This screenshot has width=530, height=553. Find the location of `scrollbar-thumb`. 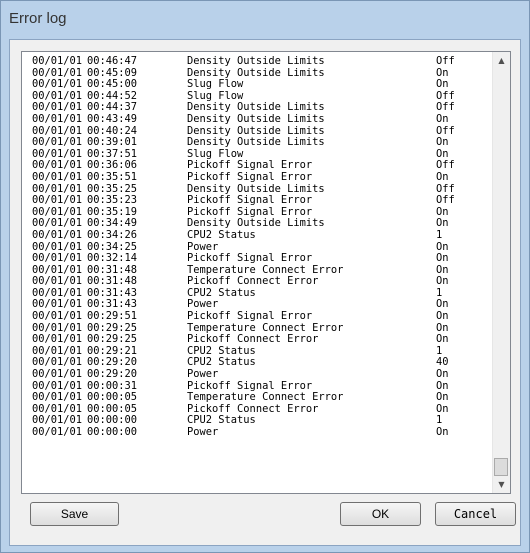

scrollbar-thumb is located at coordinates (501, 467).